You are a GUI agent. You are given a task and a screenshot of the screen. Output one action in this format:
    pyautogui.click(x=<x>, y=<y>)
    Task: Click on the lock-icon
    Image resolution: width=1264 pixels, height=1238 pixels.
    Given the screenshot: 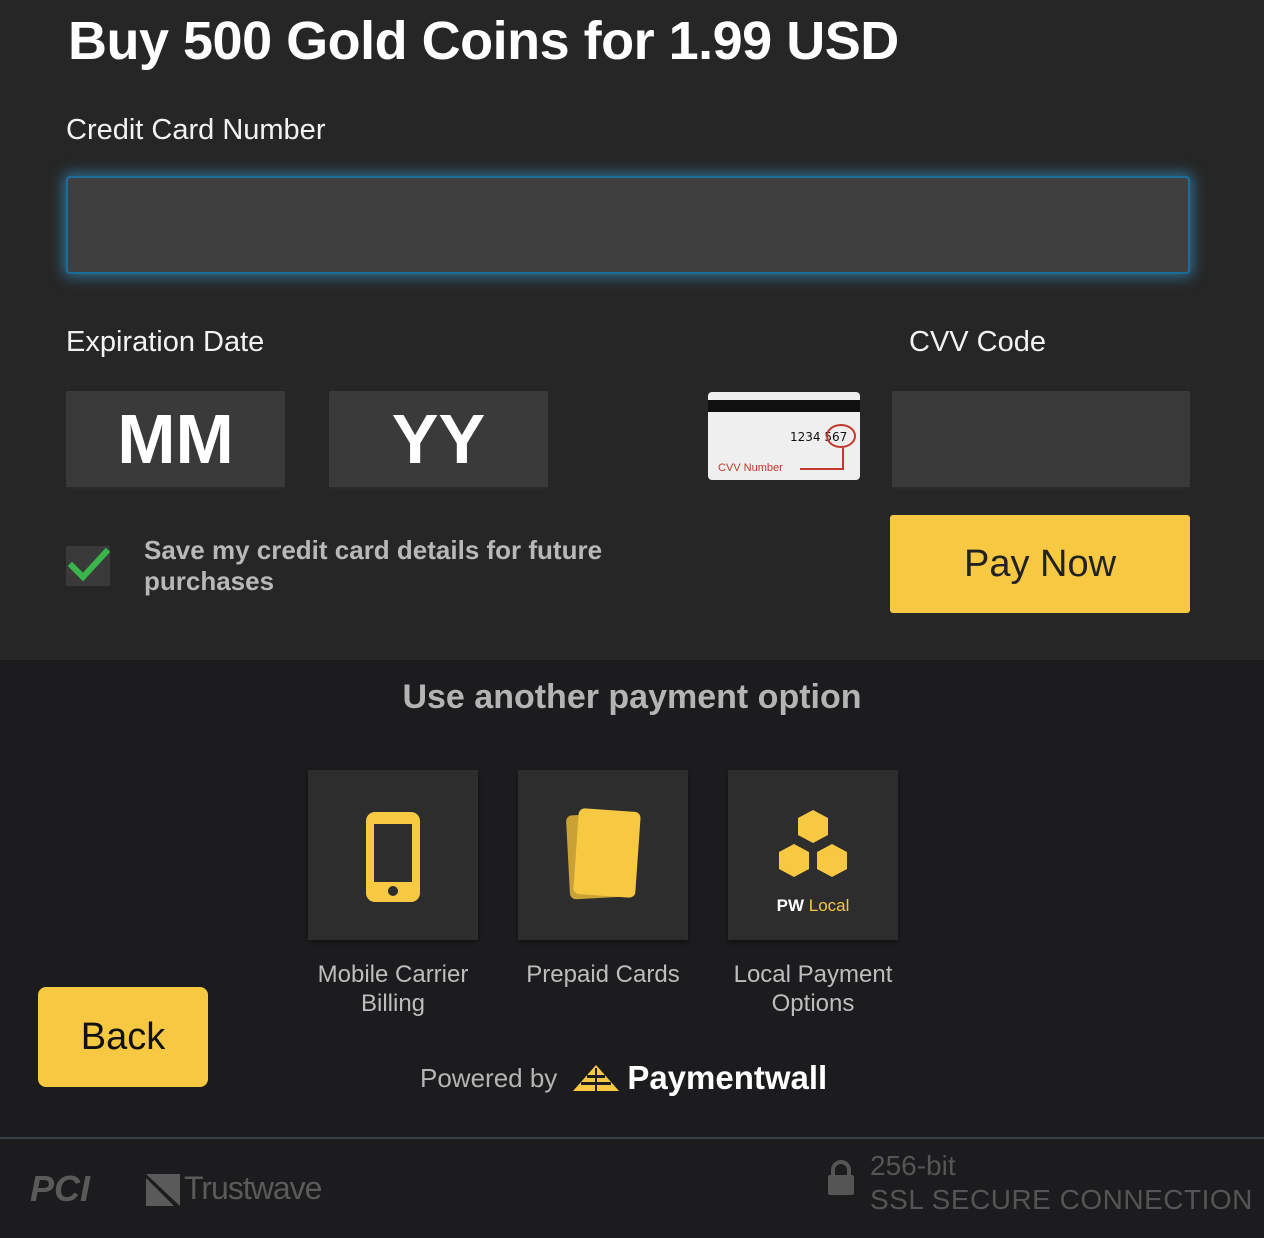 What is the action you would take?
    pyautogui.click(x=841, y=1177)
    